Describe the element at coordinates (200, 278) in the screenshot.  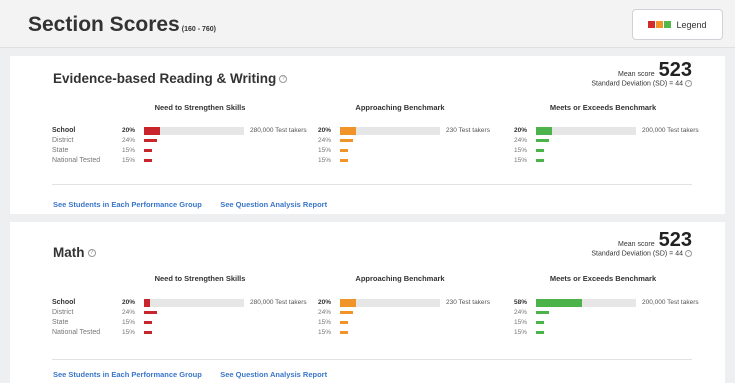
I see `column-header-need: Need to Strengthen Skills` at that location.